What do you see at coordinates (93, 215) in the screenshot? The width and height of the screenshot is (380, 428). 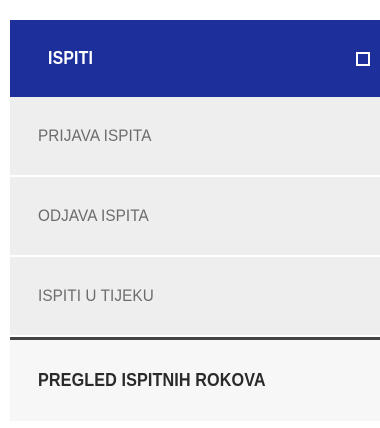 I see `menu-item-label: ODJAVA ISPITA` at bounding box center [93, 215].